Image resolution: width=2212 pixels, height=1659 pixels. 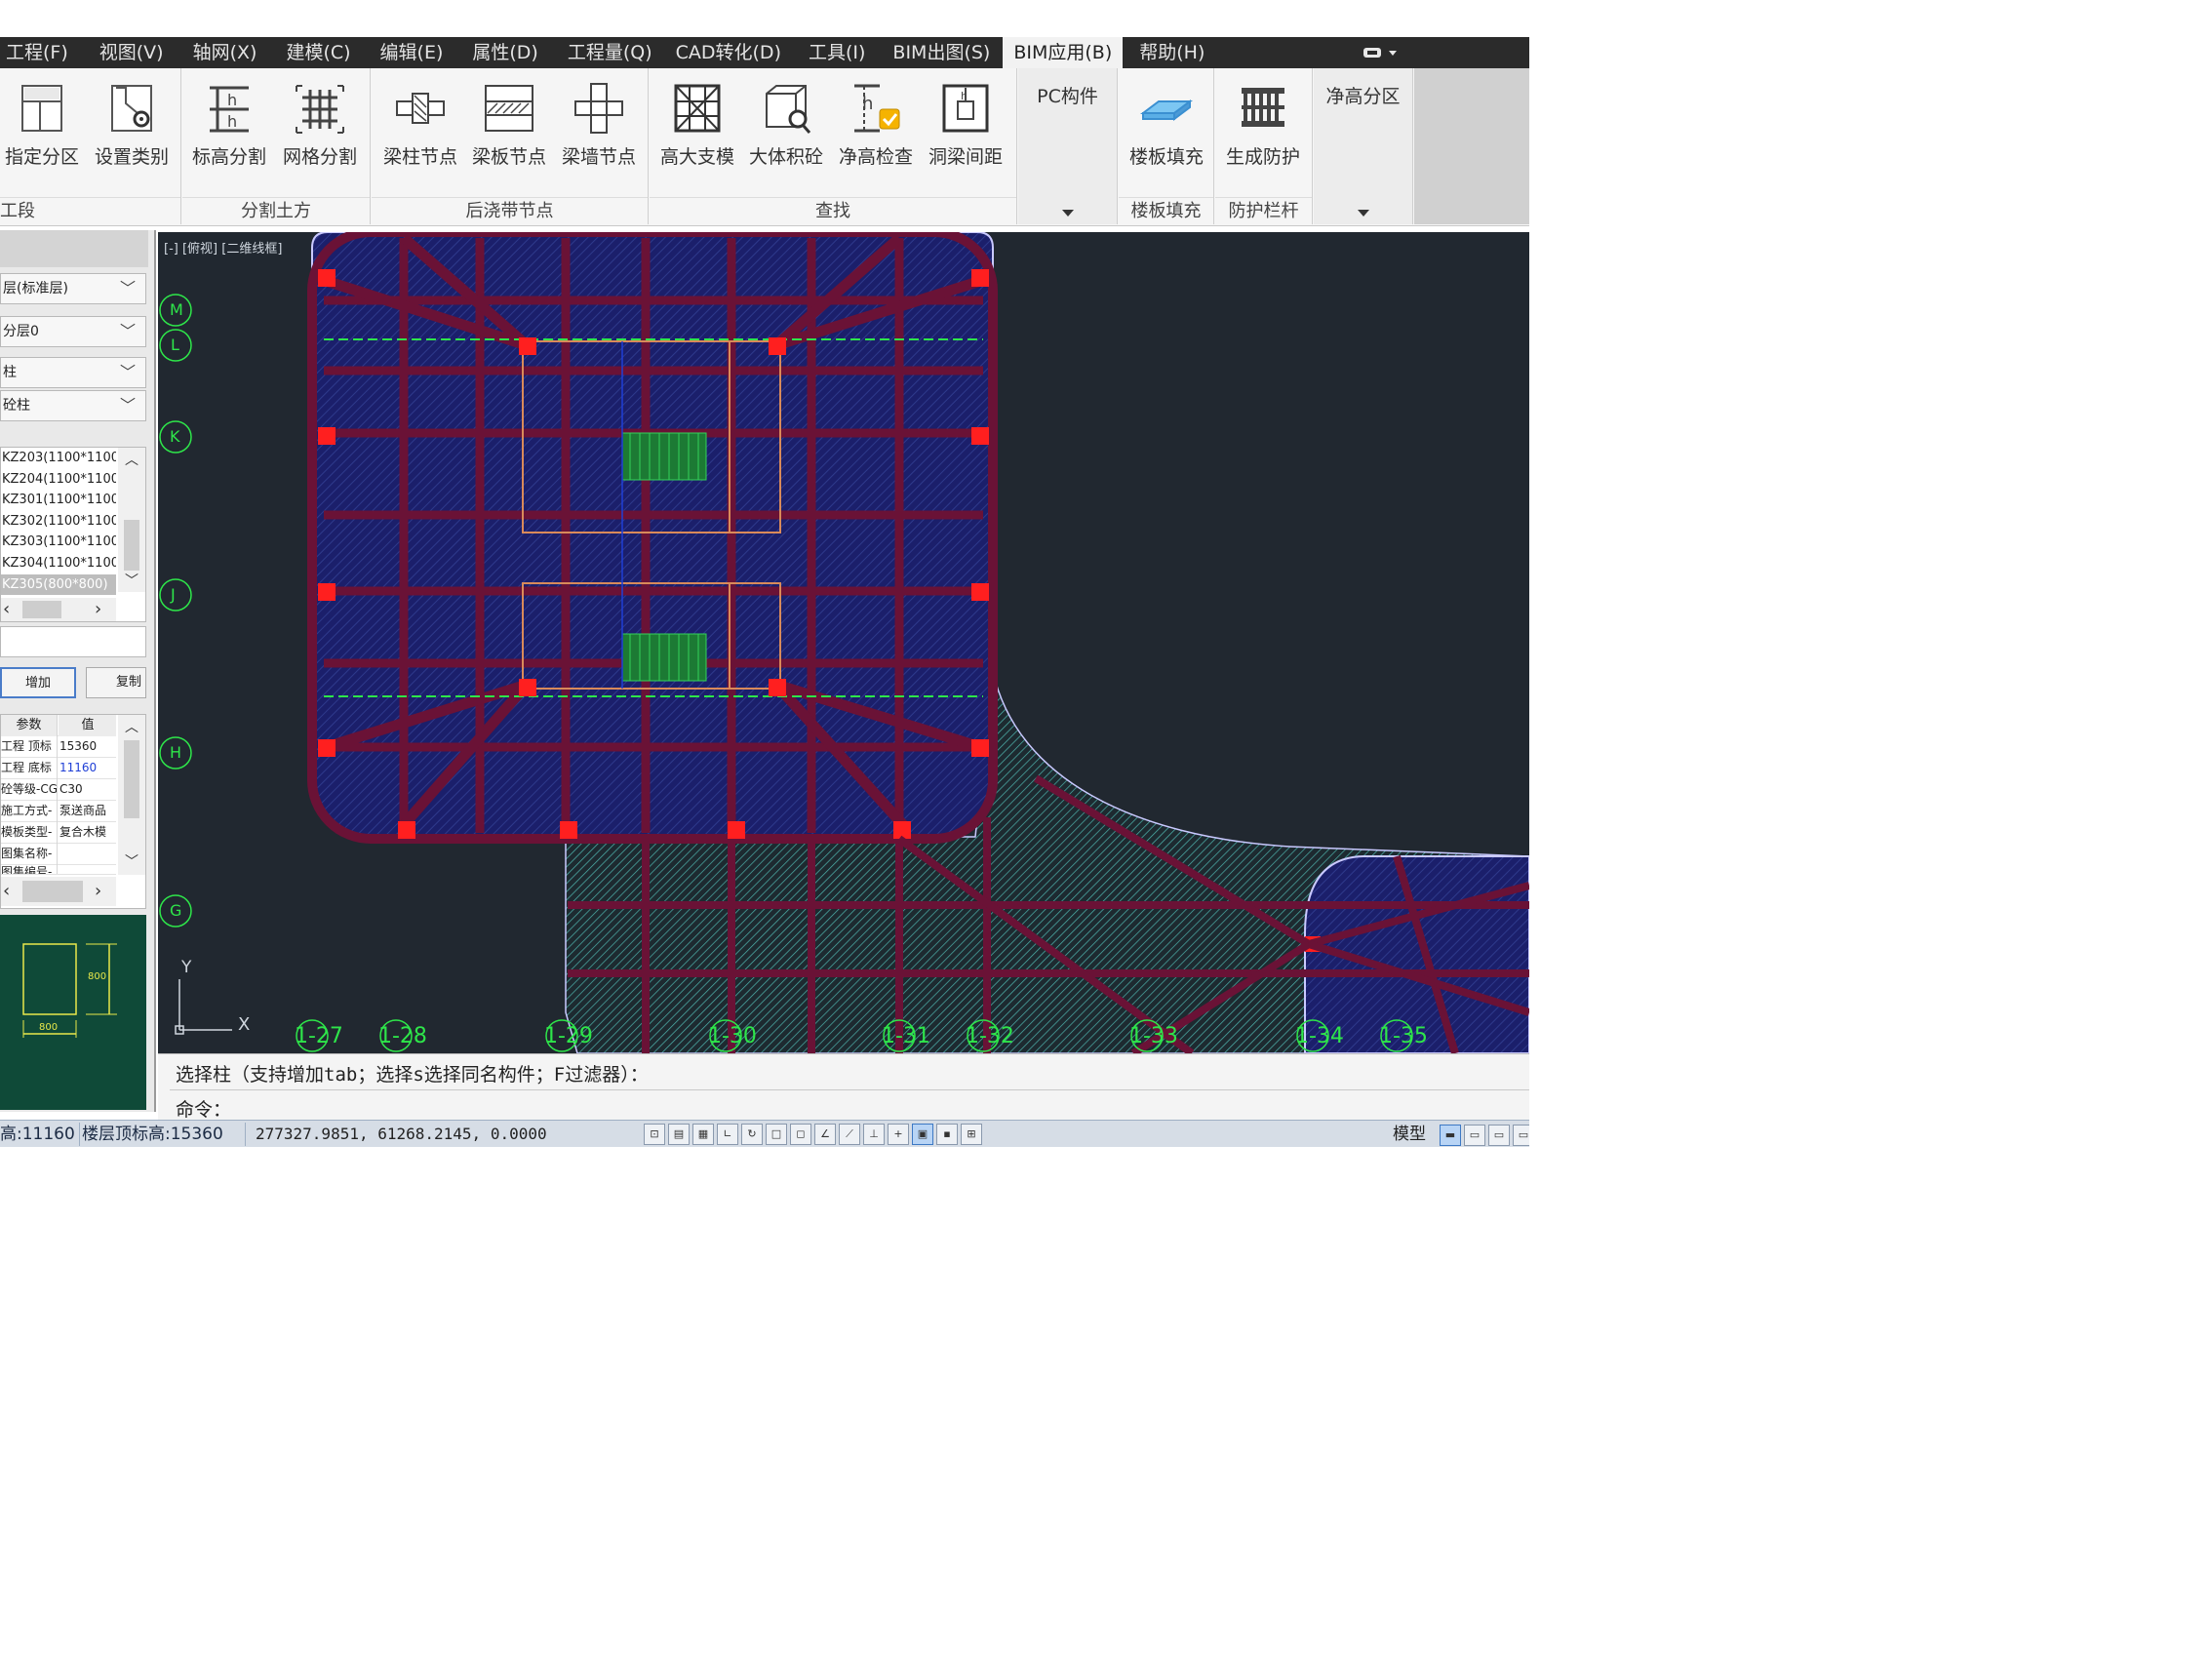 I want to click on menu-properties: 属性(D), so click(x=504, y=52).